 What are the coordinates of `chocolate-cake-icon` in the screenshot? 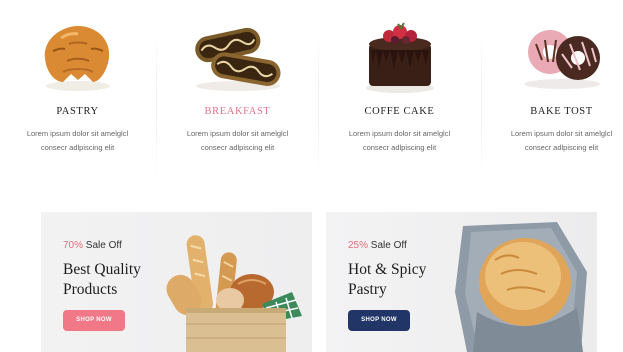 It's located at (399, 57).